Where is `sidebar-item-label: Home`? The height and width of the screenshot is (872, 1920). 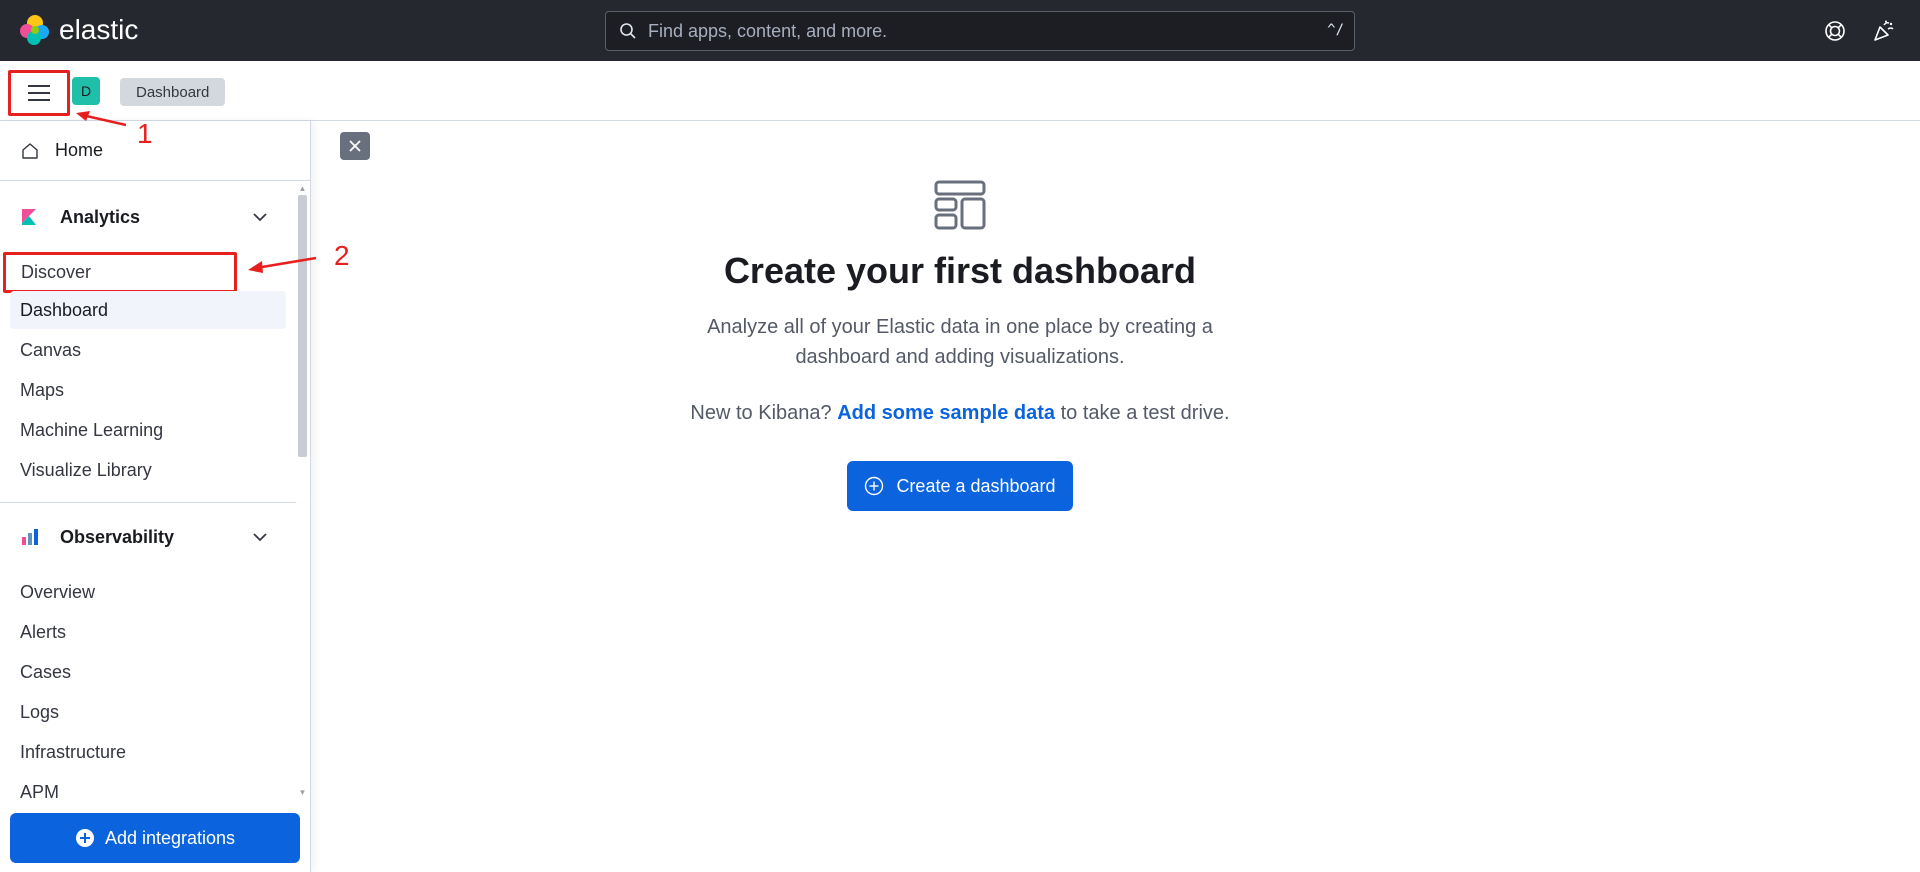
sidebar-item-label: Home is located at coordinates (79, 150).